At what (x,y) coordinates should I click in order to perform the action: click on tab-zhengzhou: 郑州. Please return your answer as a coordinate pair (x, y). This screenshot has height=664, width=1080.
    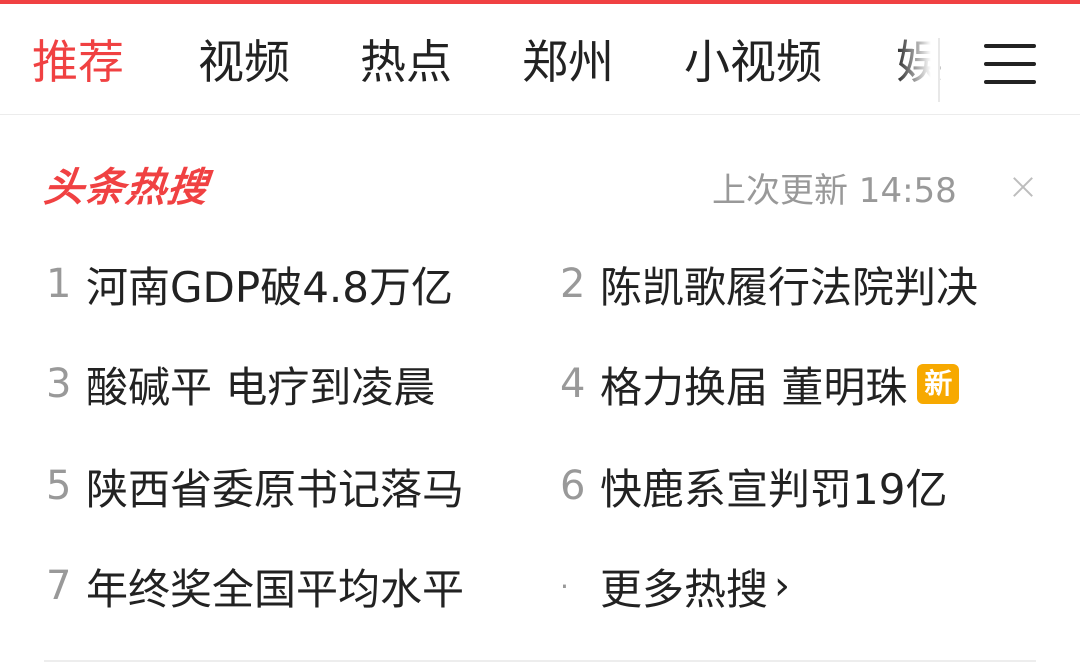
    Looking at the image, I should click on (568, 62).